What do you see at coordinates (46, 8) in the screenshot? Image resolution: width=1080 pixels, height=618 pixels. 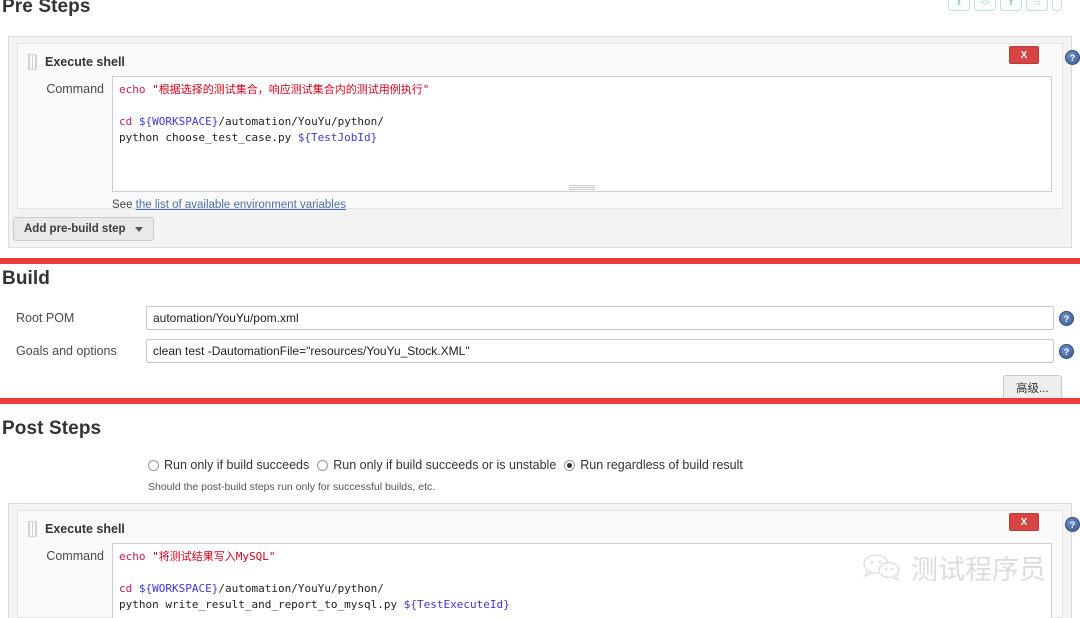 I see `pre-steps-heading: Pre Steps` at bounding box center [46, 8].